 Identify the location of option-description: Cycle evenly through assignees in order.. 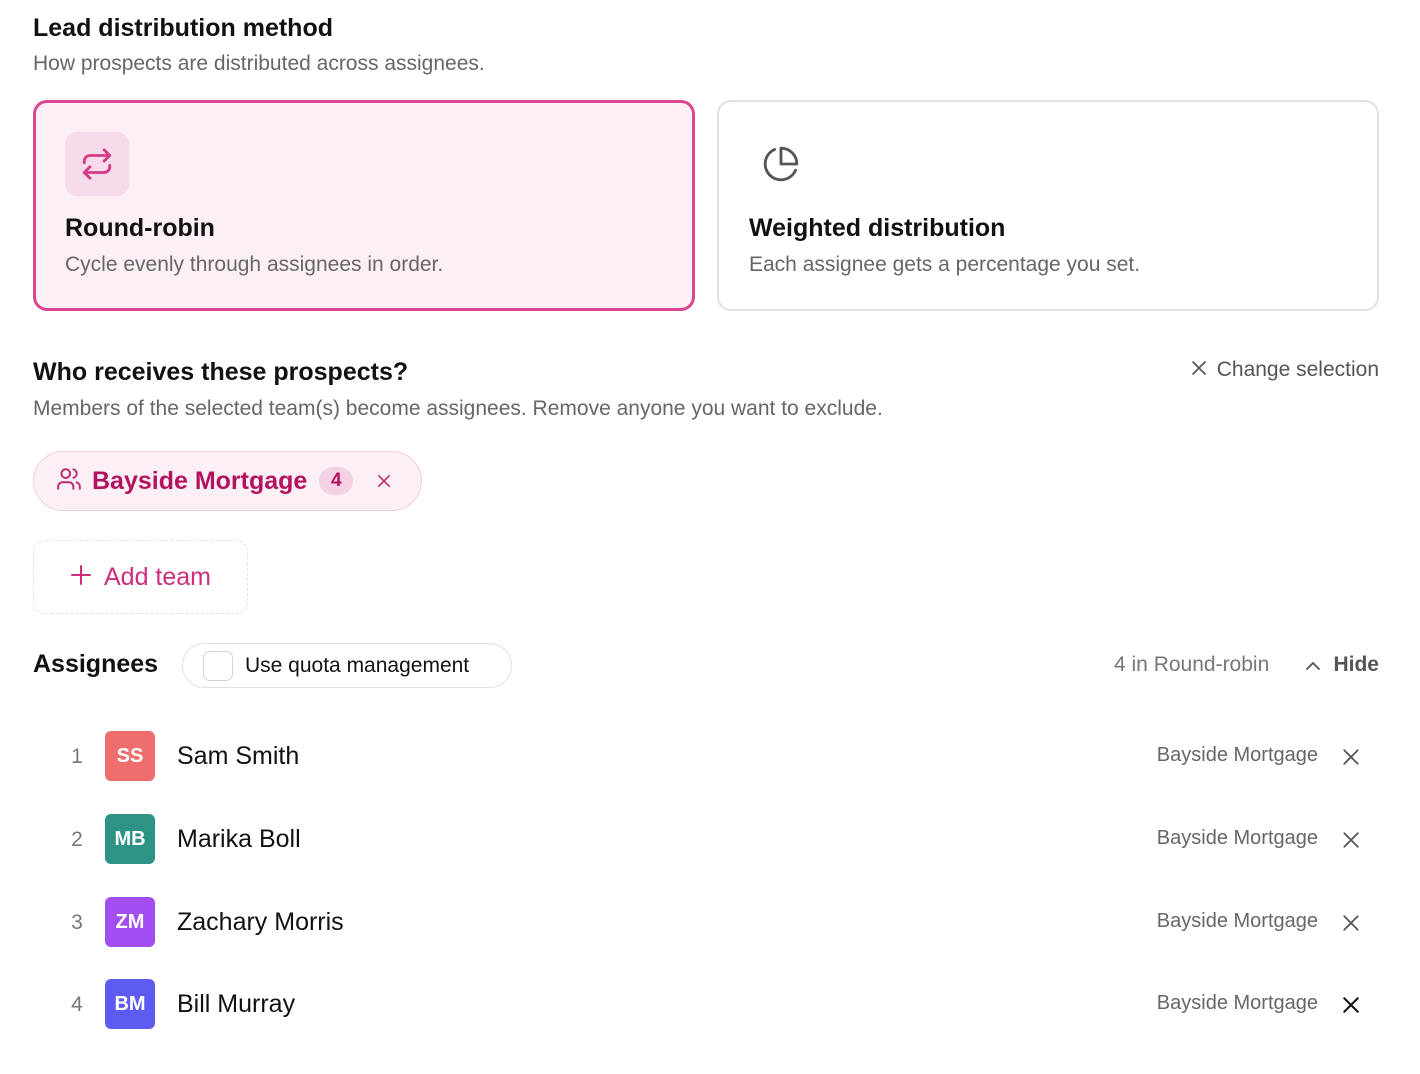
(254, 264).